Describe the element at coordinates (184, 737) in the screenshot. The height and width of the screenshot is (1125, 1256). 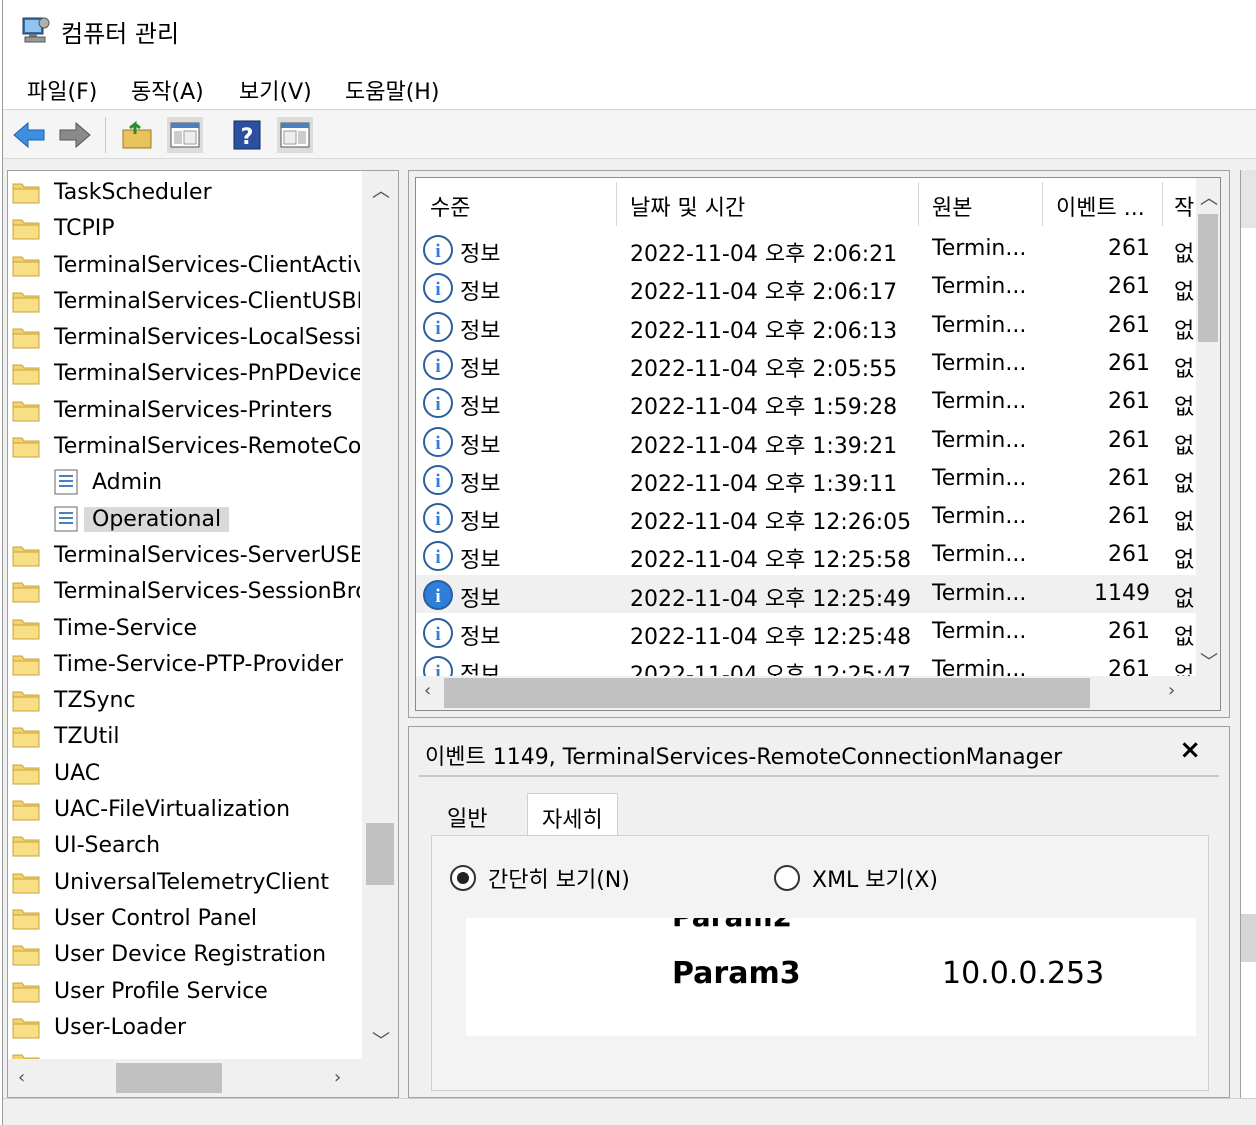
I see `tree-item: TZUtil` at that location.